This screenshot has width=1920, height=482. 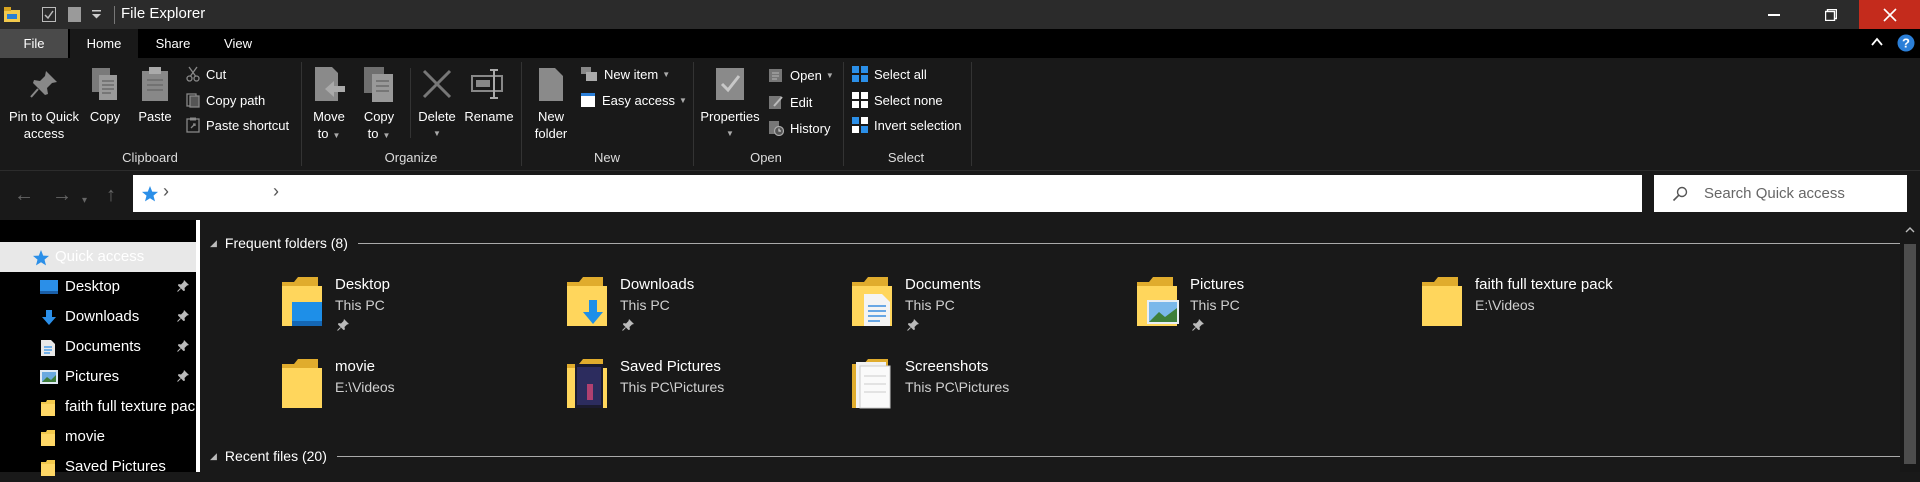 What do you see at coordinates (111, 195) in the screenshot?
I see `up-arrow-icon: ↑` at bounding box center [111, 195].